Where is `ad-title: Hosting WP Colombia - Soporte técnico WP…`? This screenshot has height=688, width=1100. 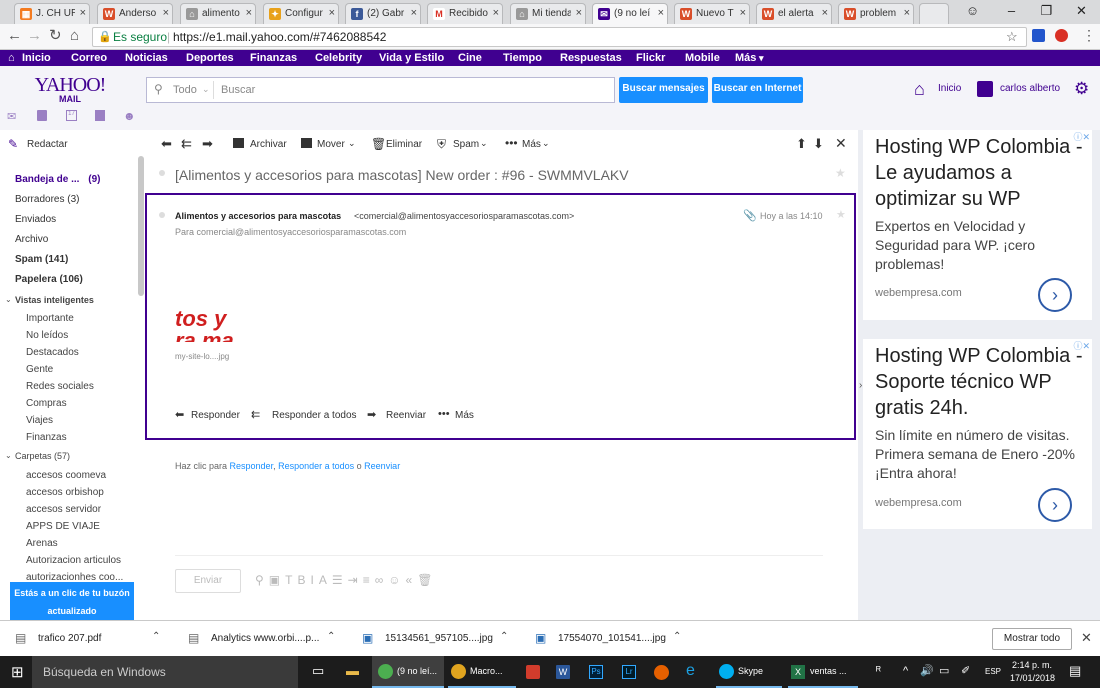 ad-title: Hosting WP Colombia - Soporte técnico WP… is located at coordinates (977, 380).